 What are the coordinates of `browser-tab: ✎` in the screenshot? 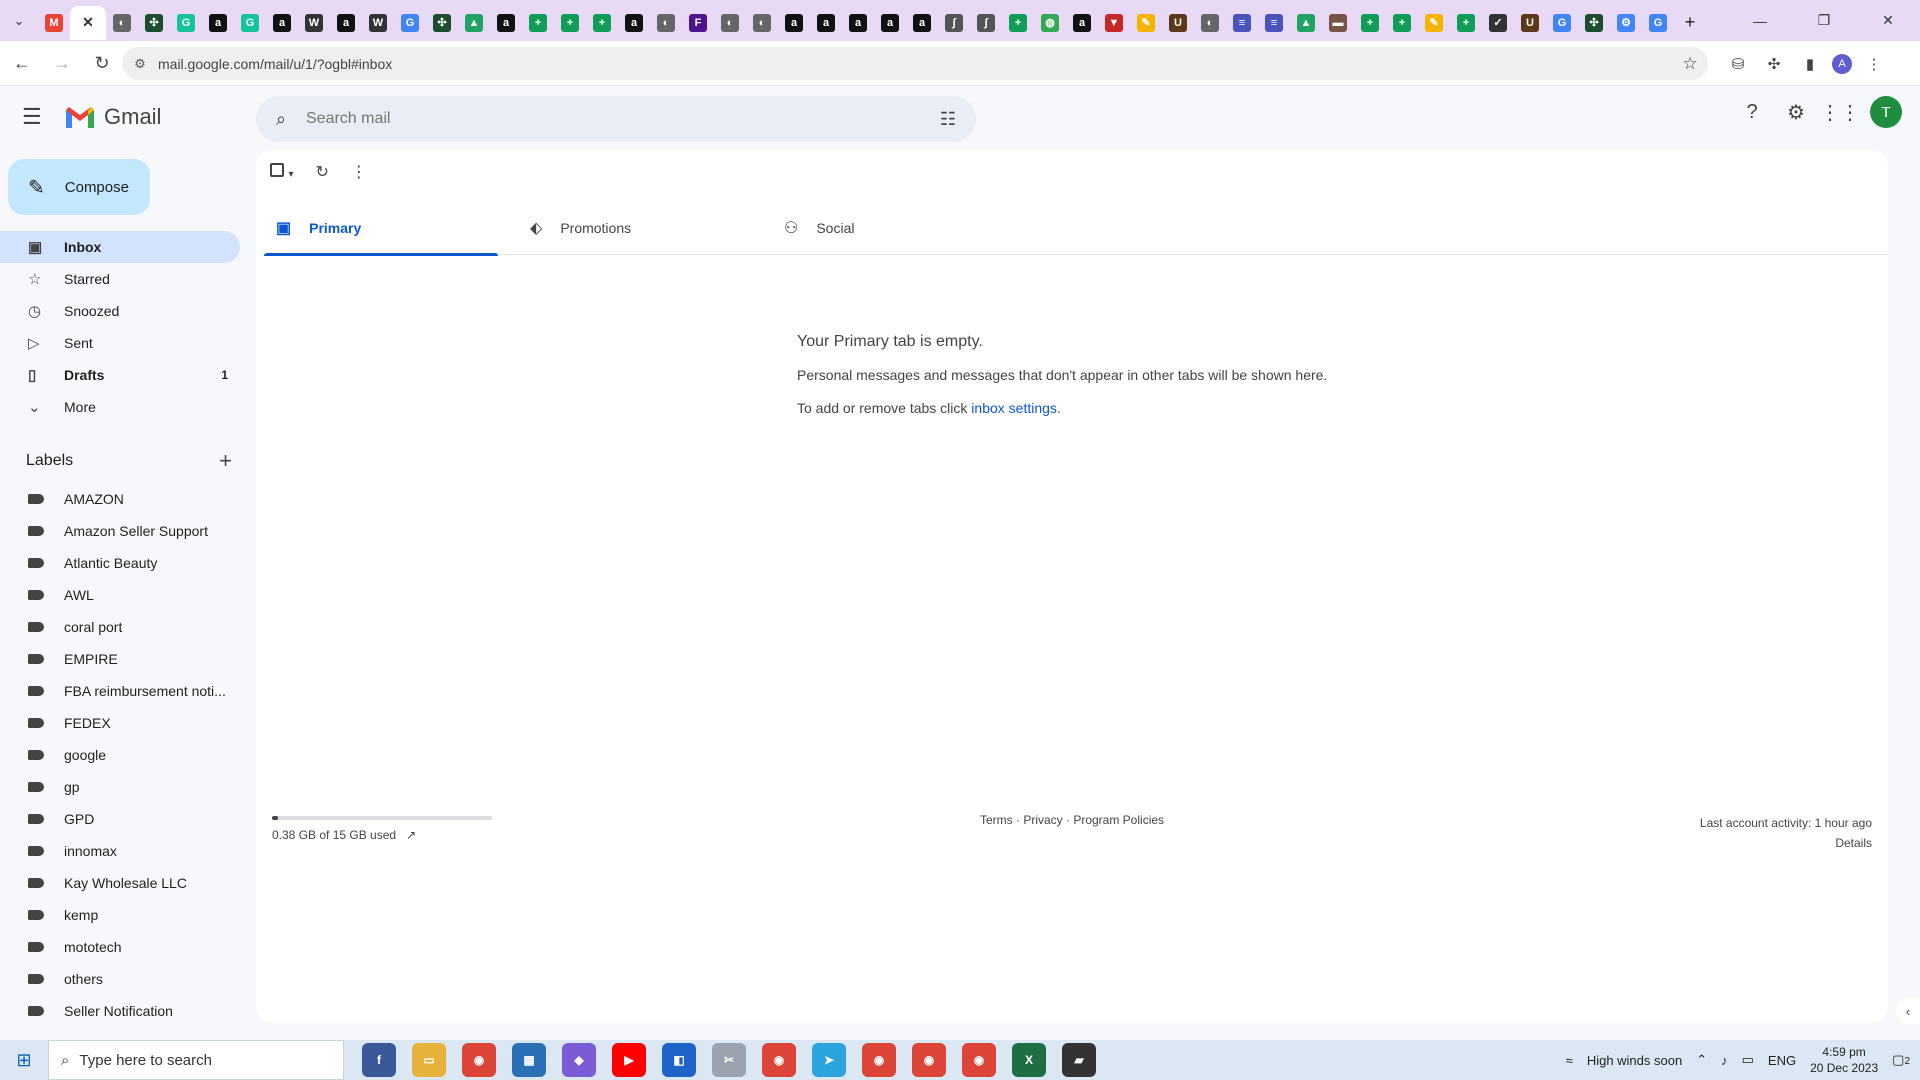 It's located at (1146, 23).